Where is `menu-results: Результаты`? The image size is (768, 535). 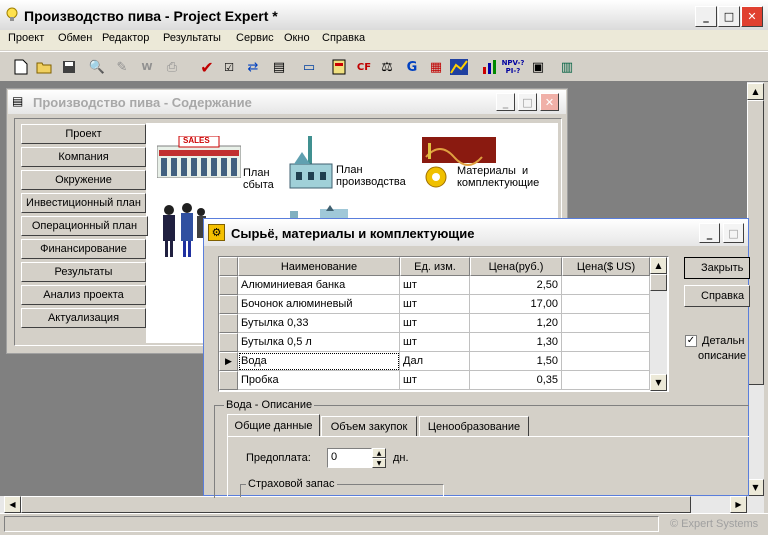
menu-results: Результаты is located at coordinates (192, 38).